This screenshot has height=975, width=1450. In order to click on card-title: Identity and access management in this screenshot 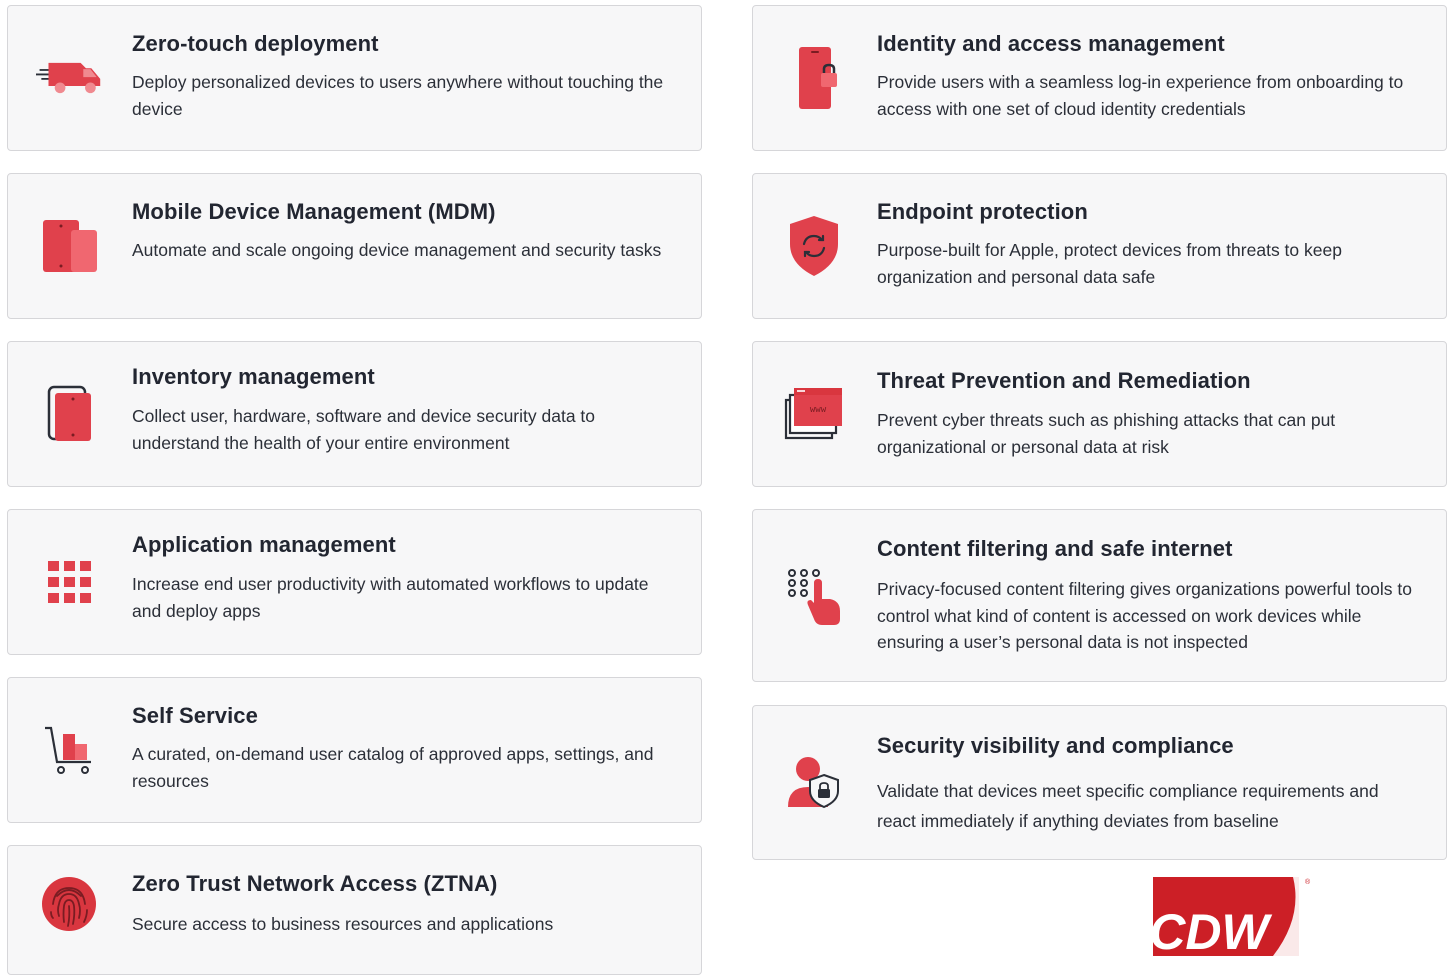, I will do `click(1051, 43)`.